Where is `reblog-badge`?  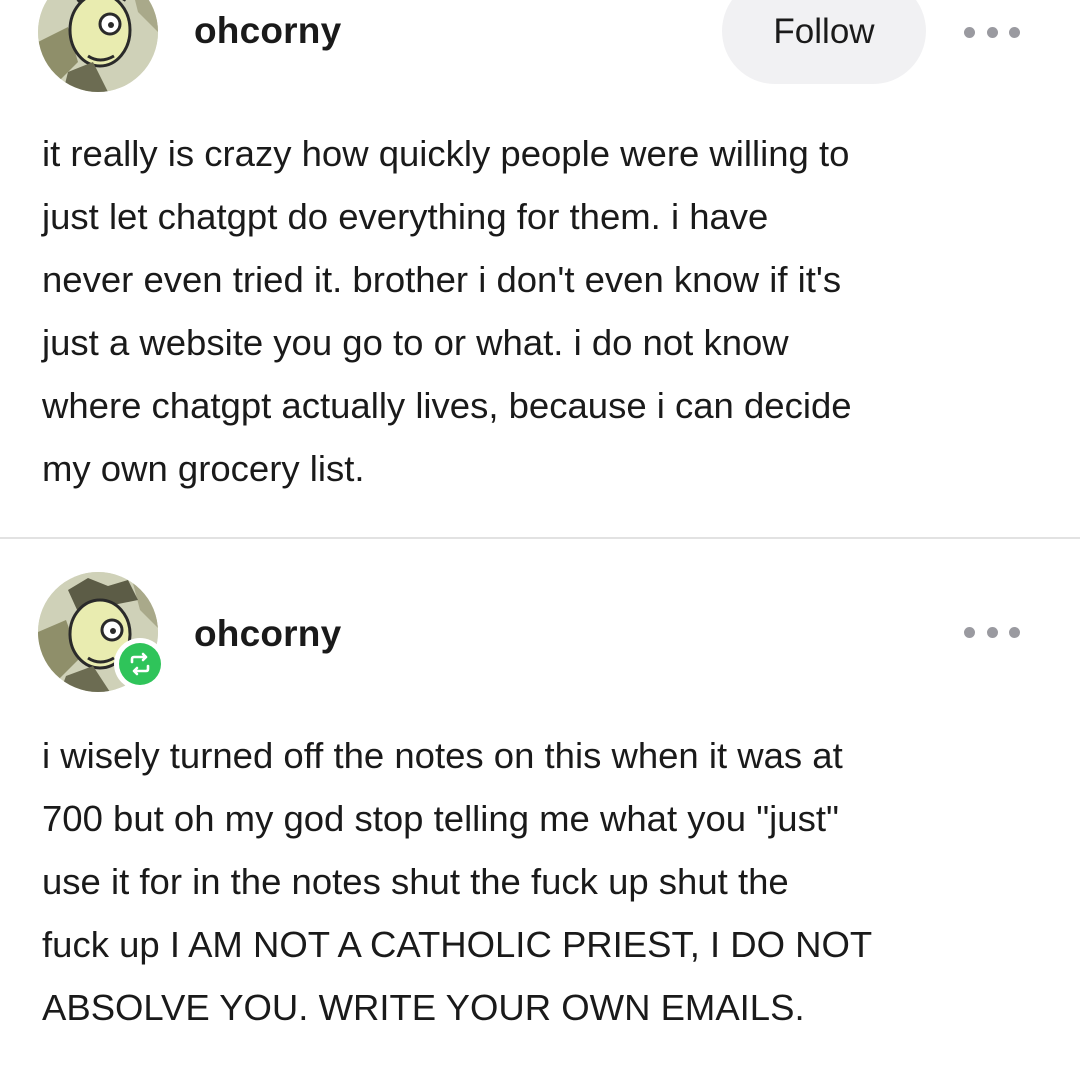 reblog-badge is located at coordinates (140, 664).